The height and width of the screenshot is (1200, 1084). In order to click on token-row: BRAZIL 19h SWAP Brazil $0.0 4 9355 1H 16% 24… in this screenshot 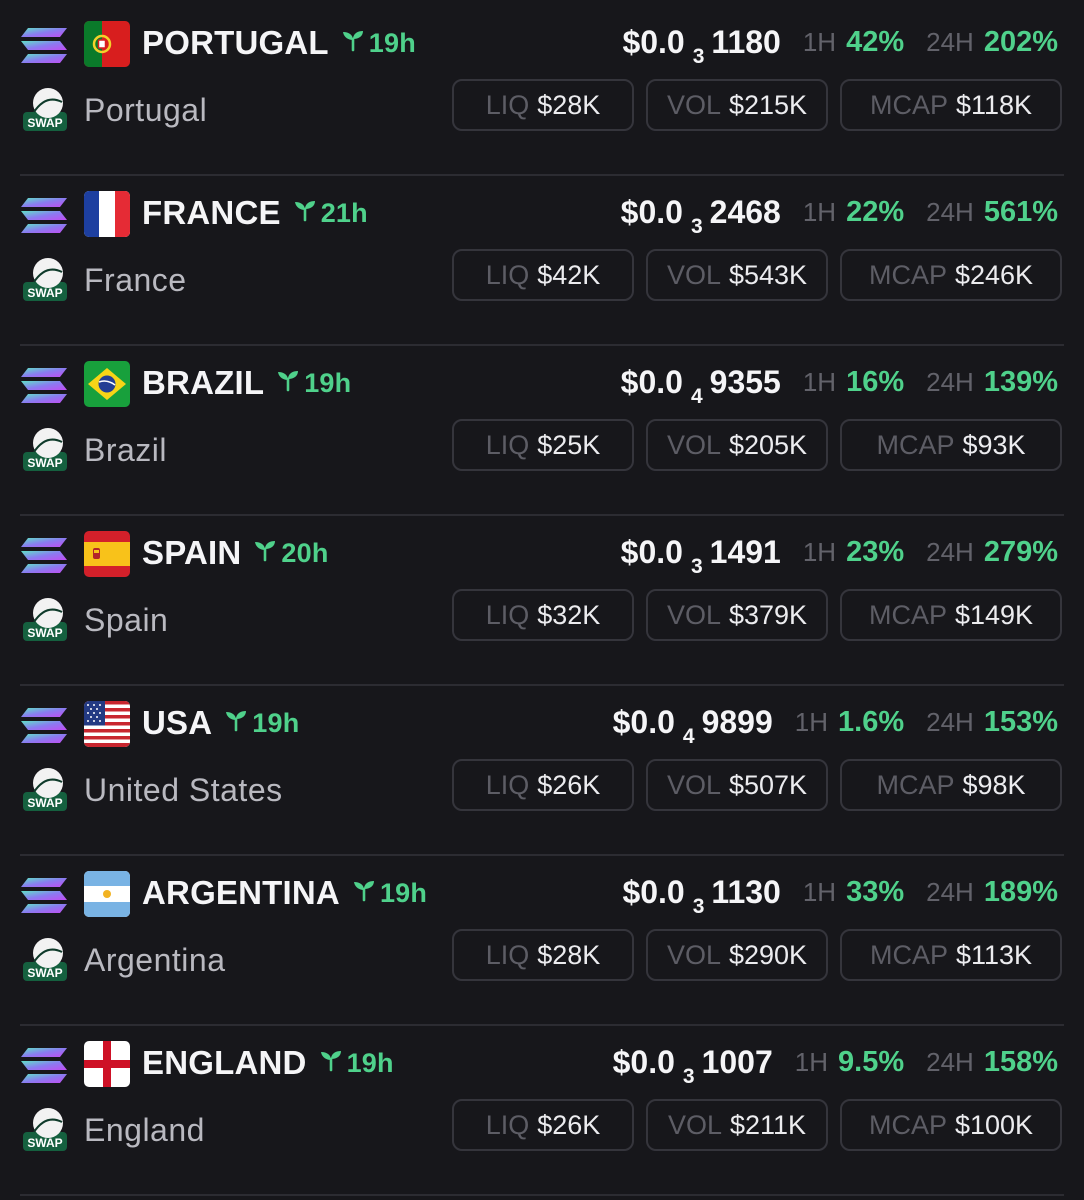, I will do `click(542, 427)`.